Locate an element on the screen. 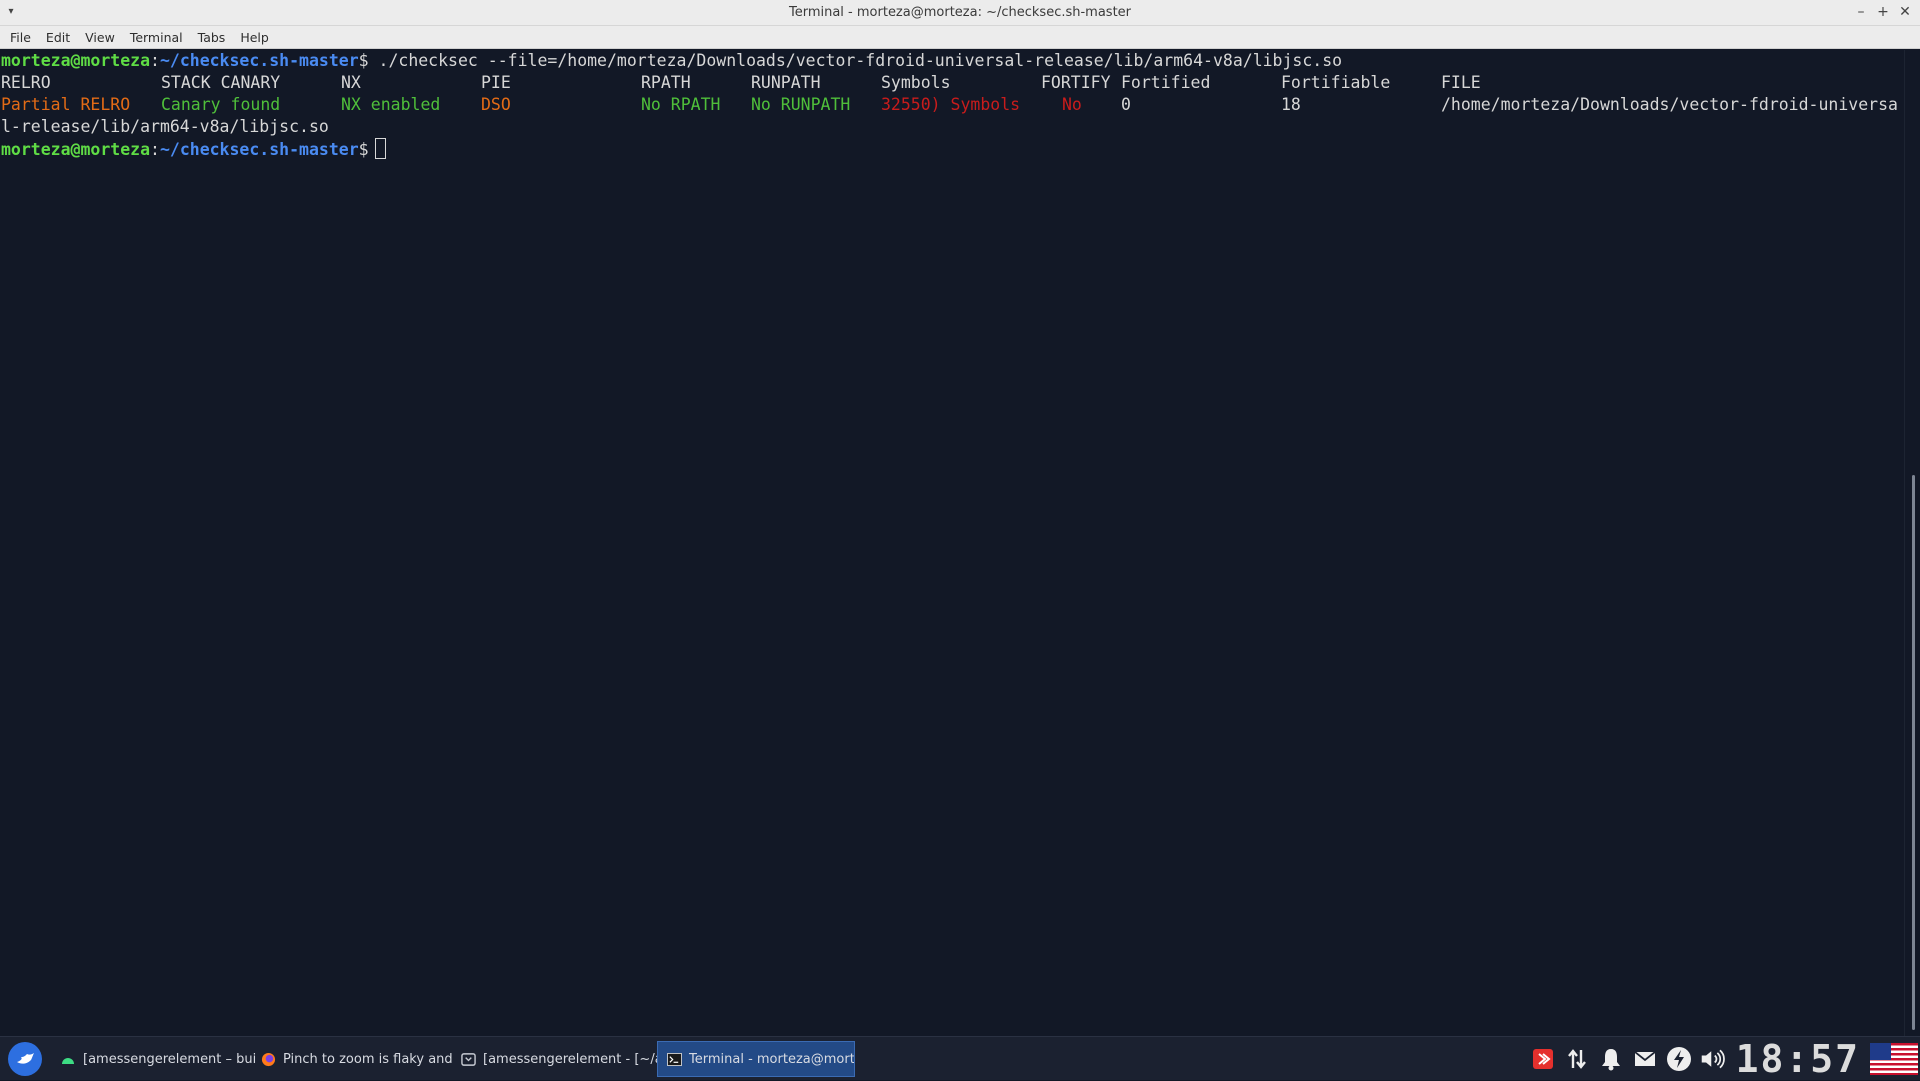  header-pie: PIE is located at coordinates (496, 82).